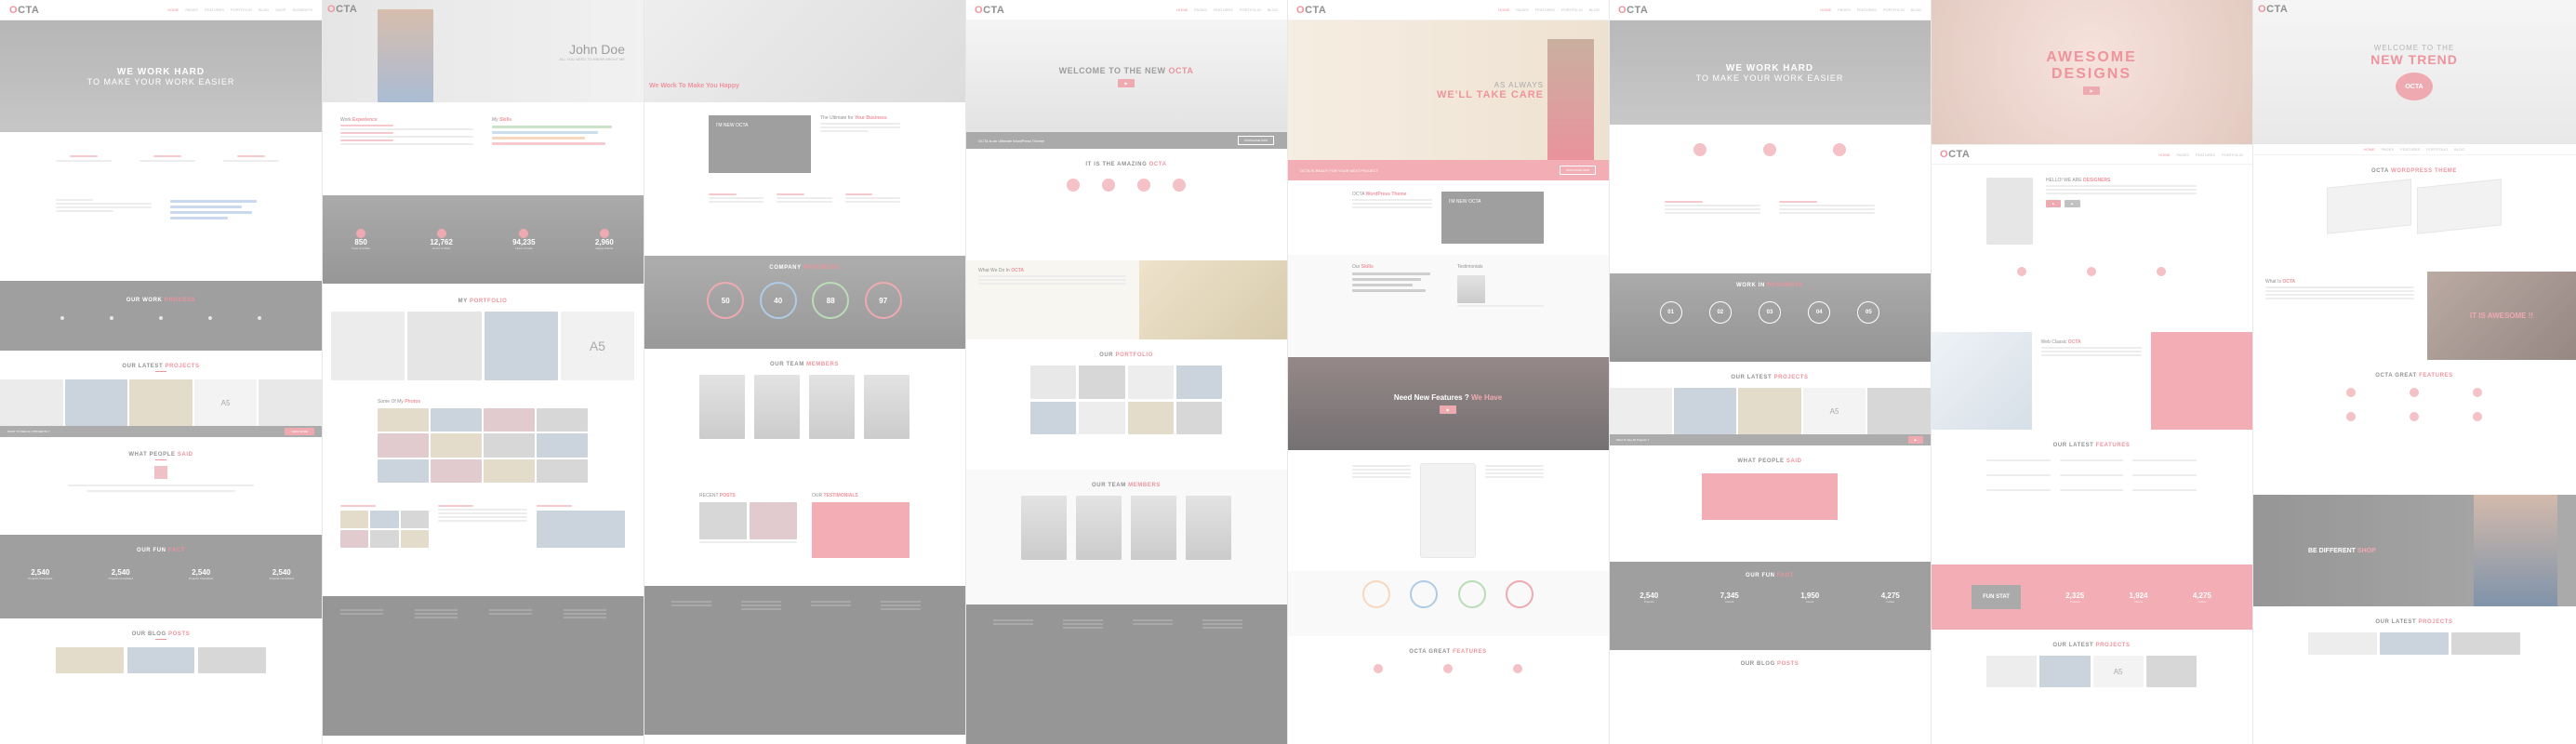 The height and width of the screenshot is (744, 2576). What do you see at coordinates (483, 441) in the screenshot?
I see `photos-section: Some Of My Photos` at bounding box center [483, 441].